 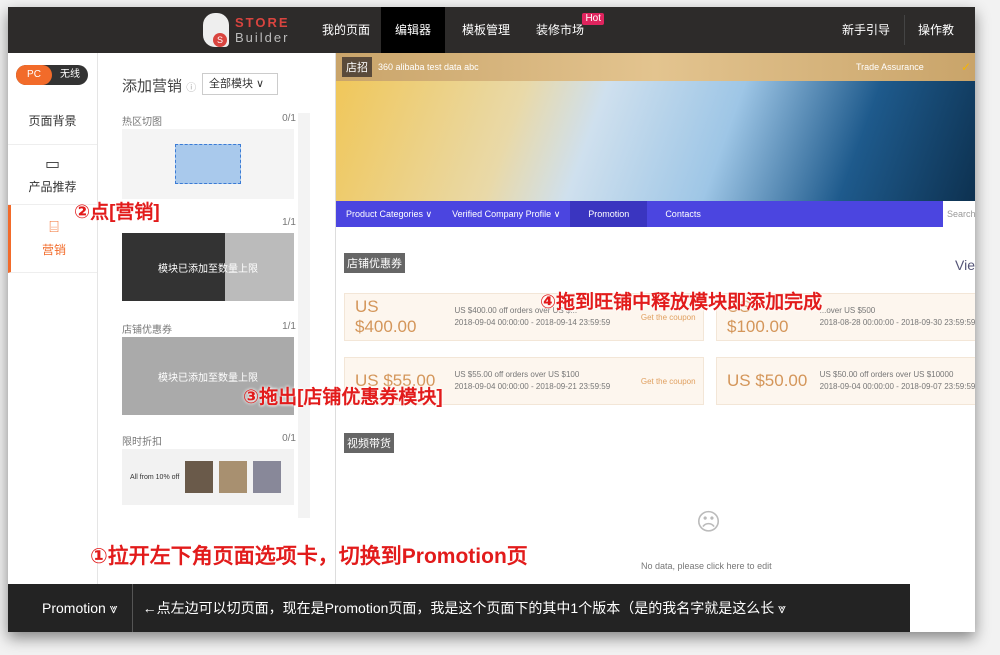 What do you see at coordinates (117, 212) in the screenshot?
I see `annotation-step-2: ②点[营销]` at bounding box center [117, 212].